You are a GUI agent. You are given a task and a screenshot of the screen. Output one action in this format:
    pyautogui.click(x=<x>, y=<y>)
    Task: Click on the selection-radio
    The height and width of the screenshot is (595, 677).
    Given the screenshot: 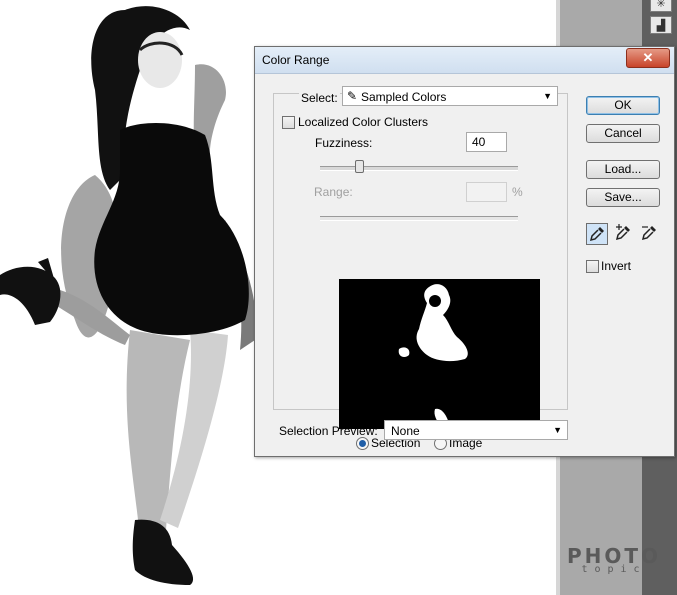 What is the action you would take?
    pyautogui.click(x=362, y=443)
    